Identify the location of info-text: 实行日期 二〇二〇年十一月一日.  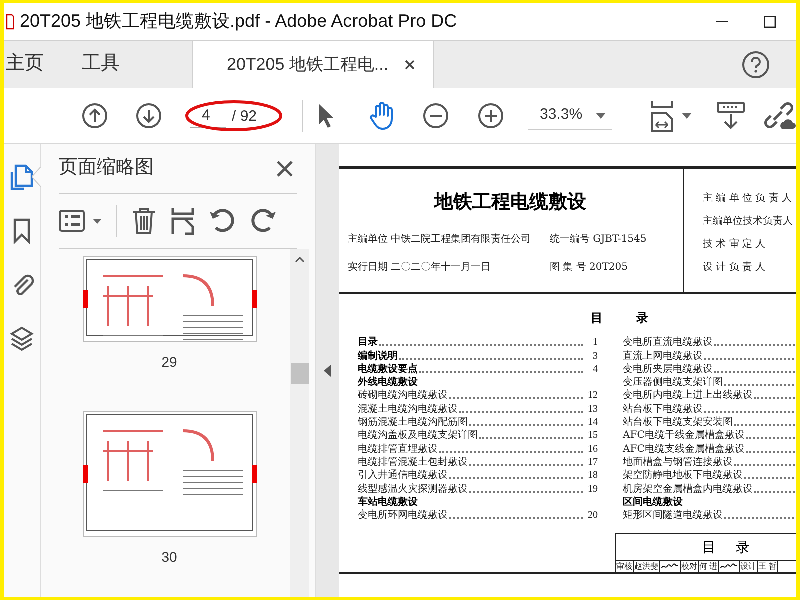
(420, 267).